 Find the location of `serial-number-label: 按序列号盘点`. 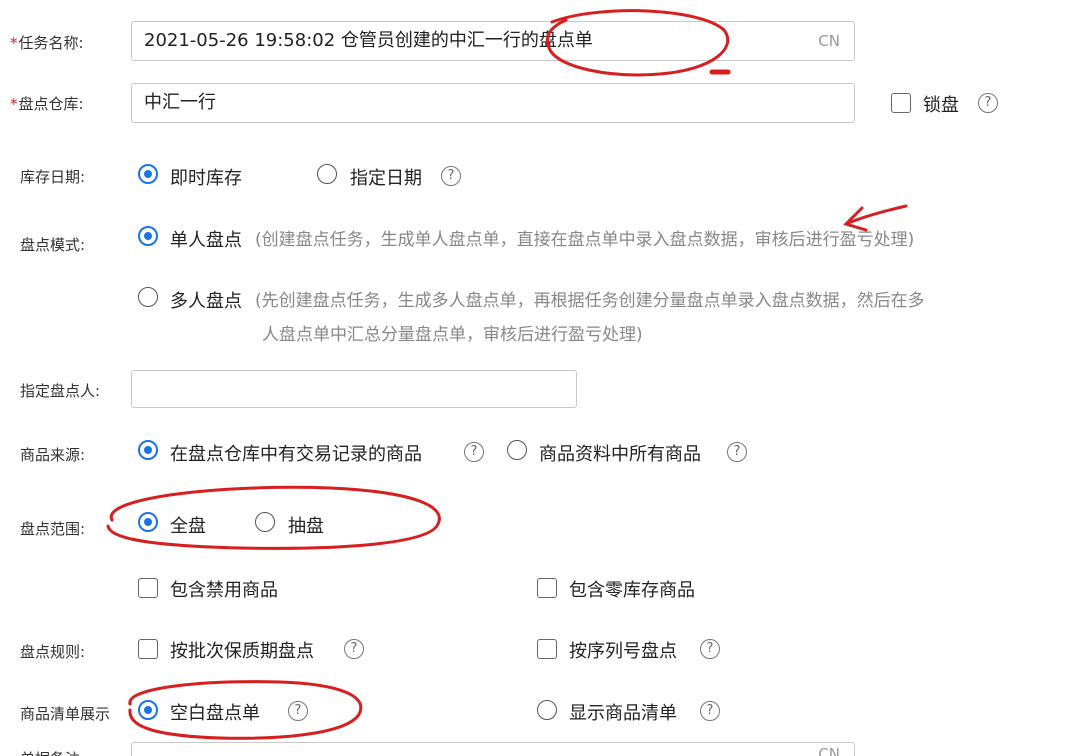

serial-number-label: 按序列号盘点 is located at coordinates (623, 651).